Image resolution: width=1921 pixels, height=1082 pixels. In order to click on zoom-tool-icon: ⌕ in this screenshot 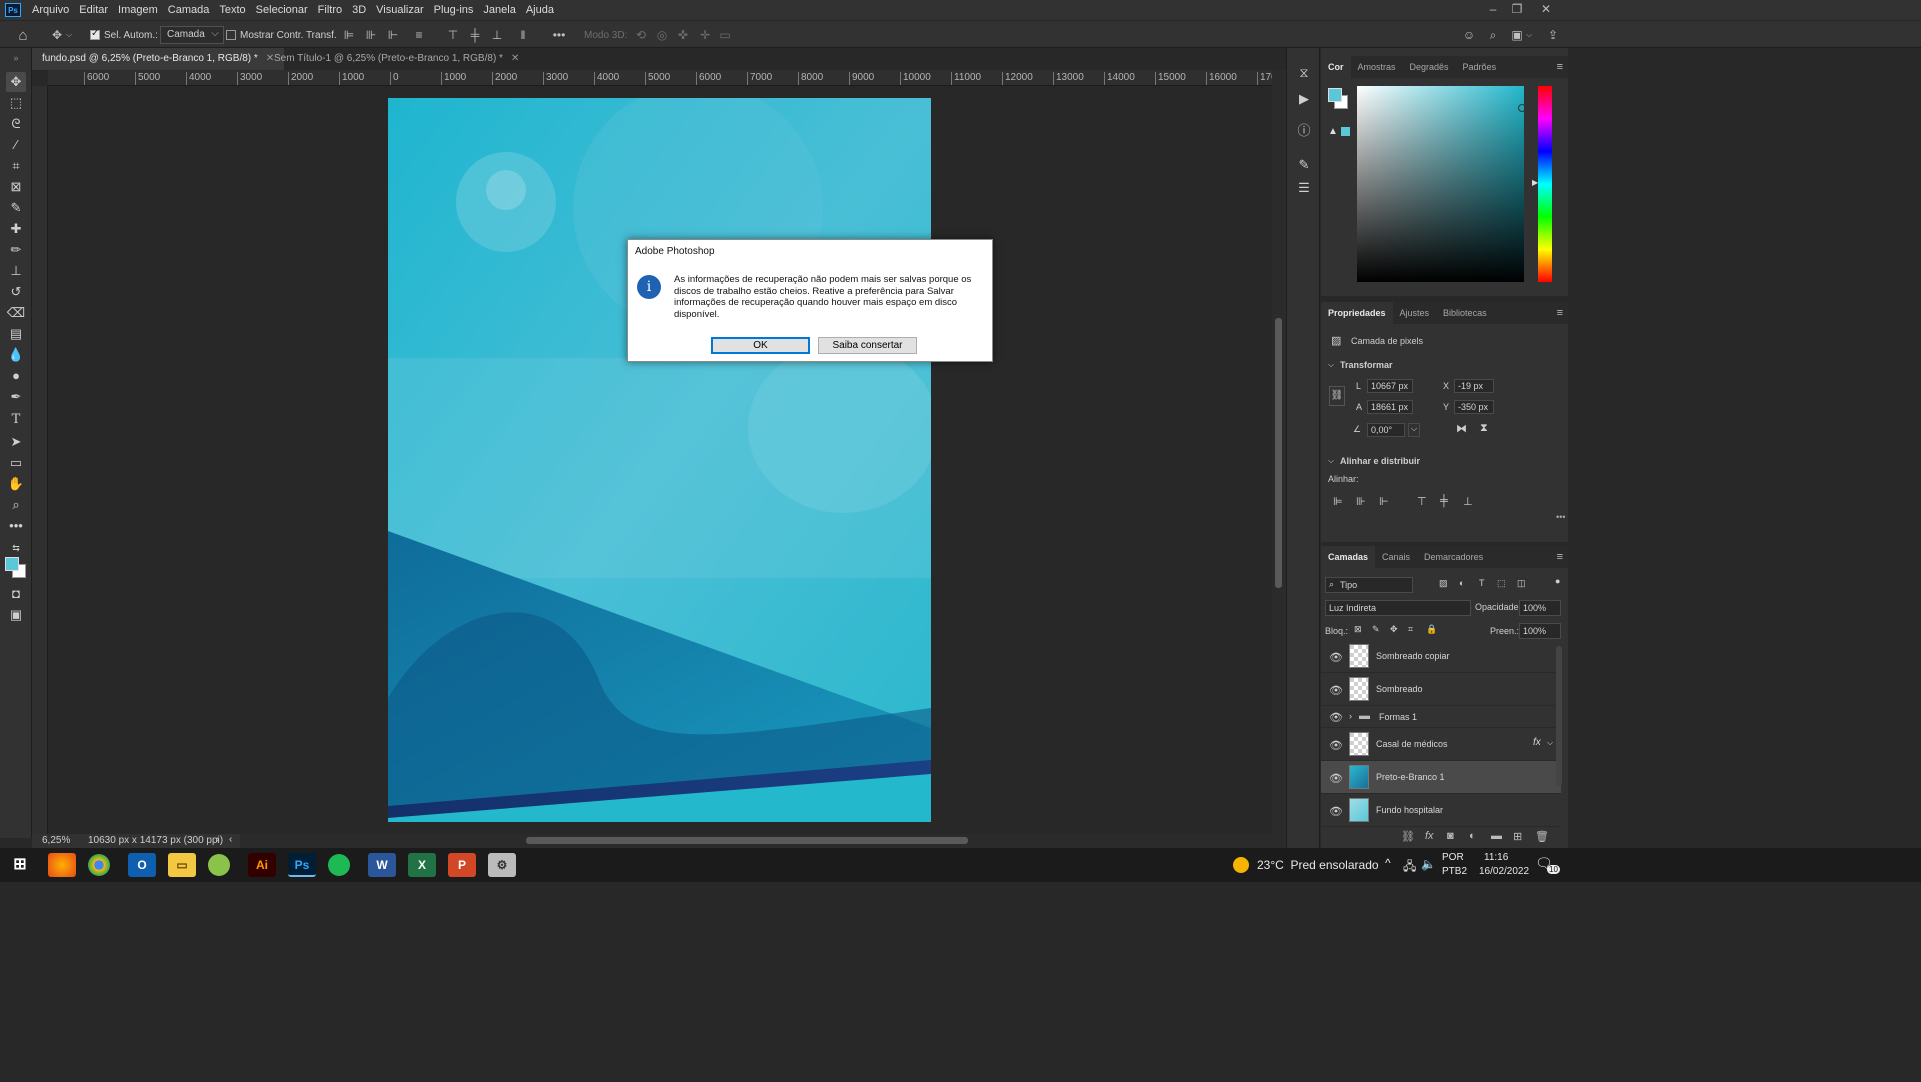, I will do `click(16, 505)`.